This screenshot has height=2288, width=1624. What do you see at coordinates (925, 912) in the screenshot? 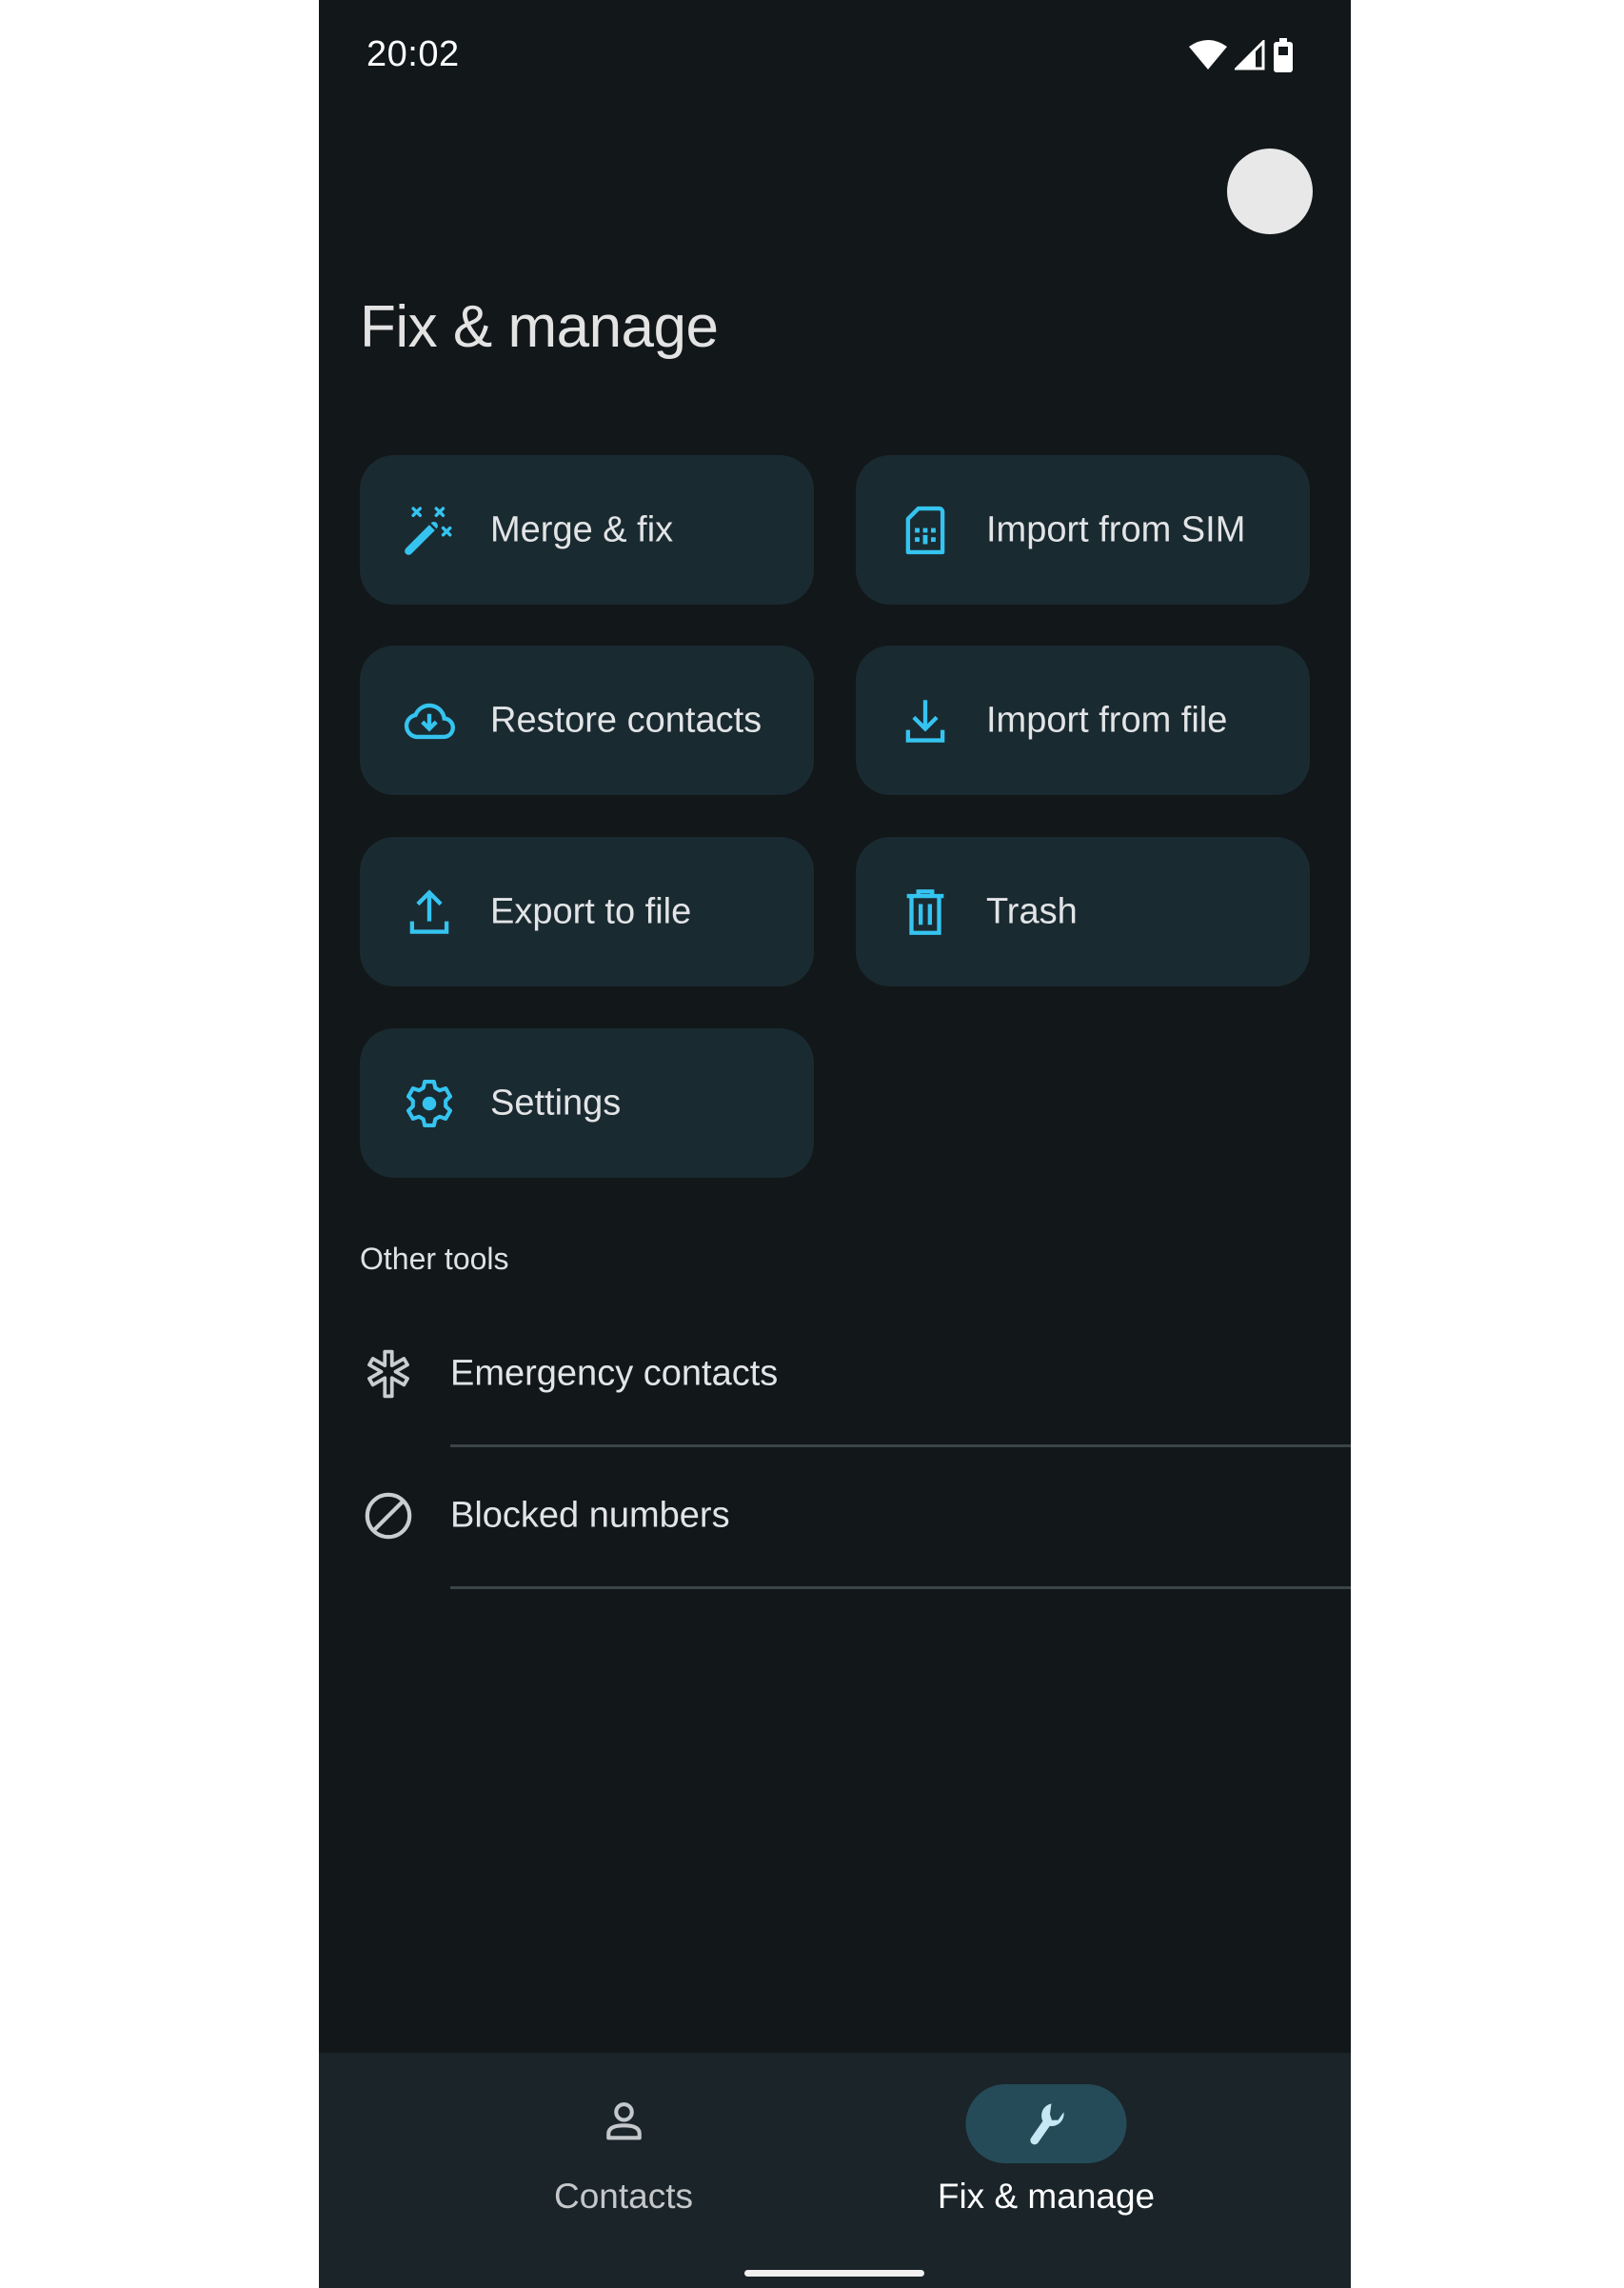
I see `trash-icon` at bounding box center [925, 912].